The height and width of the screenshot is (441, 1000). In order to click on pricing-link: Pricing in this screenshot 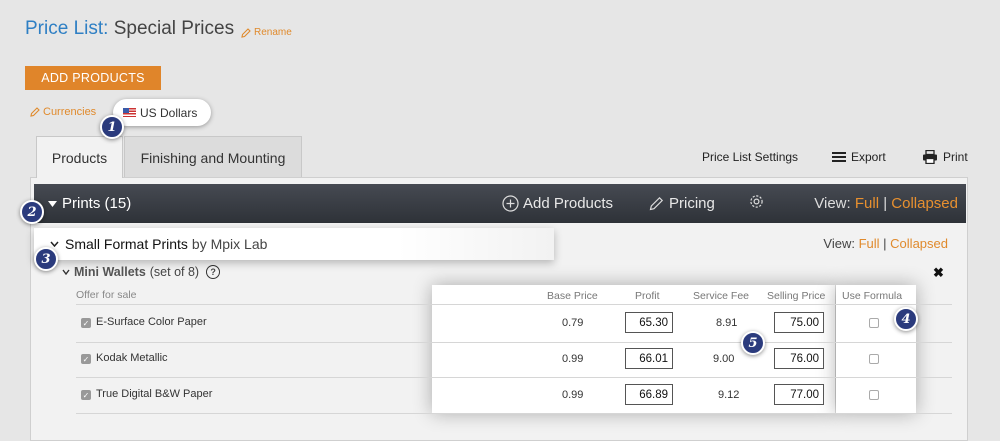, I will do `click(682, 203)`.